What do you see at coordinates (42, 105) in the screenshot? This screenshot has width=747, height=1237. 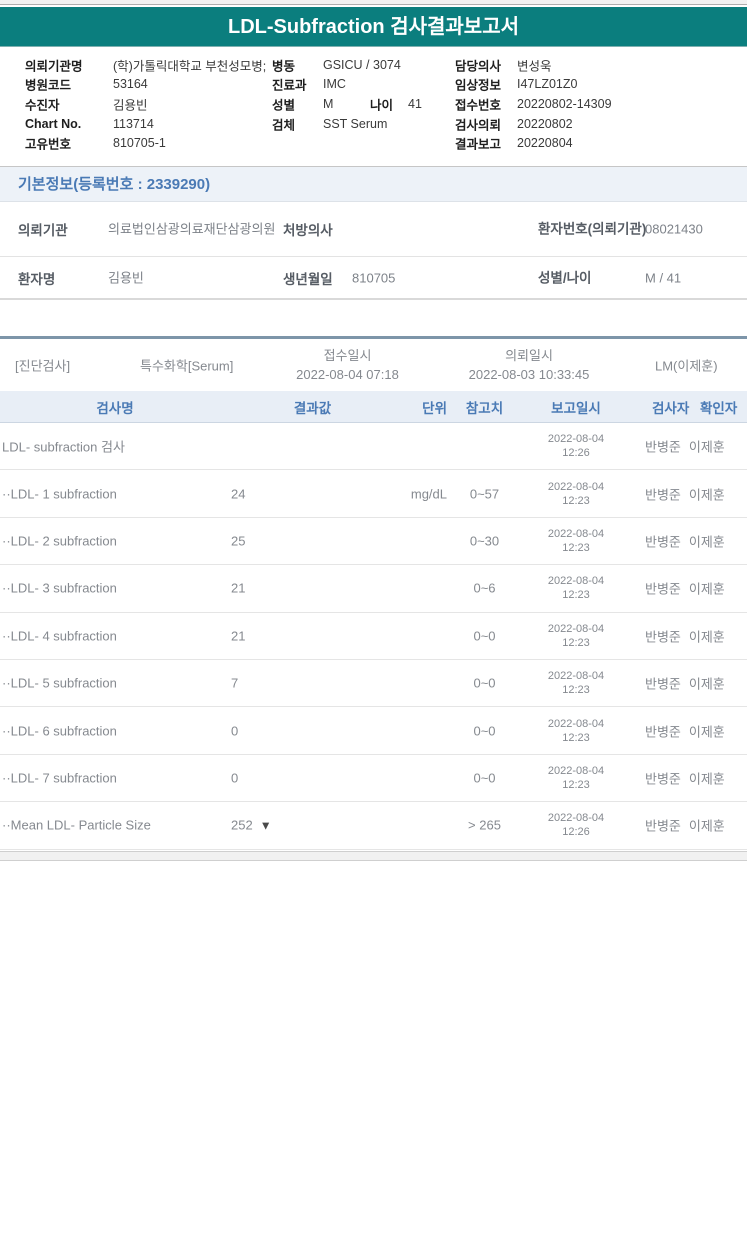 I see `examinee-label: 수진자` at bounding box center [42, 105].